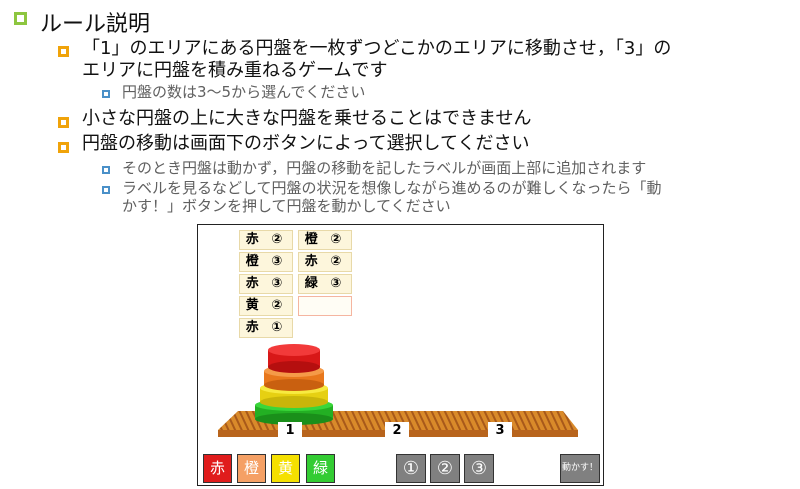 This screenshot has height=489, width=800. Describe the element at coordinates (251, 468) in the screenshot. I see `color-button-orange: 橙` at that location.